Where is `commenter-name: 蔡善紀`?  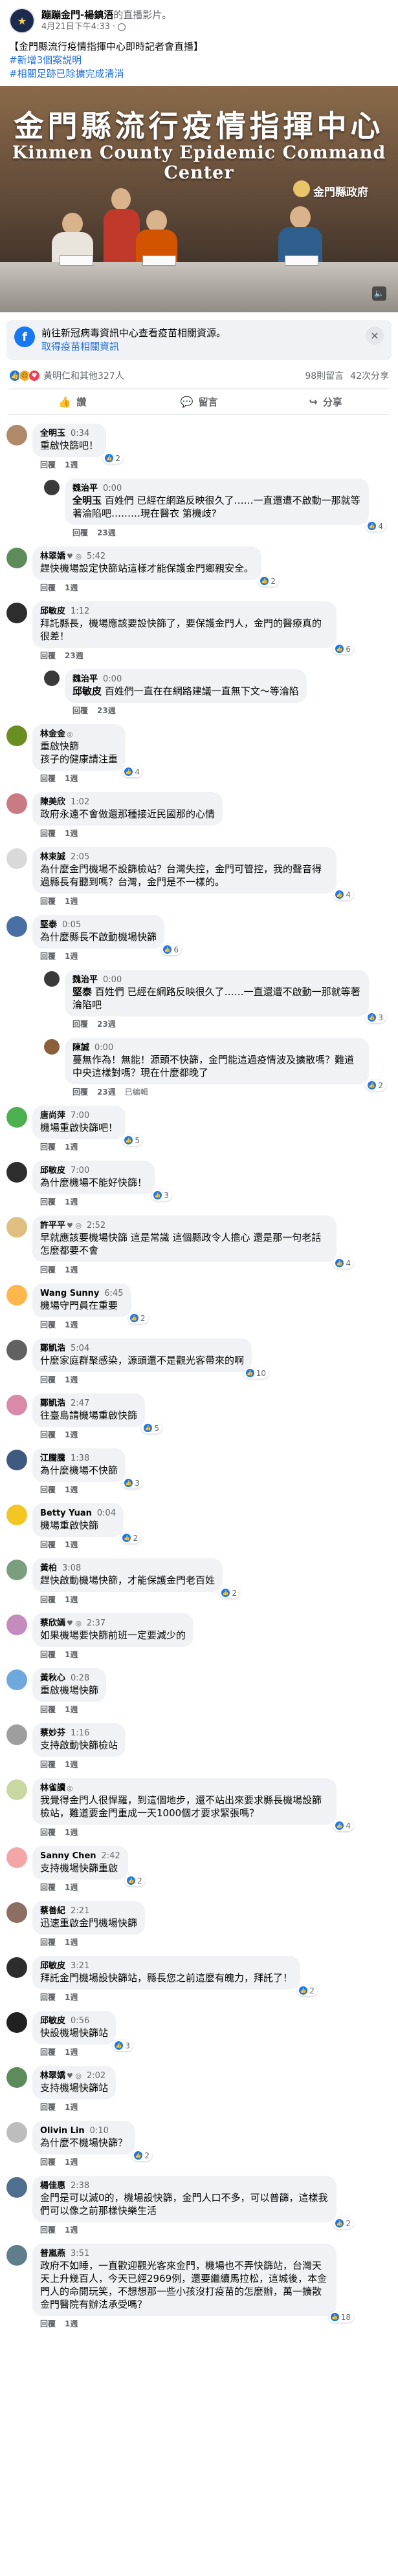
commenter-name: 蔡善紀 is located at coordinates (52, 1911).